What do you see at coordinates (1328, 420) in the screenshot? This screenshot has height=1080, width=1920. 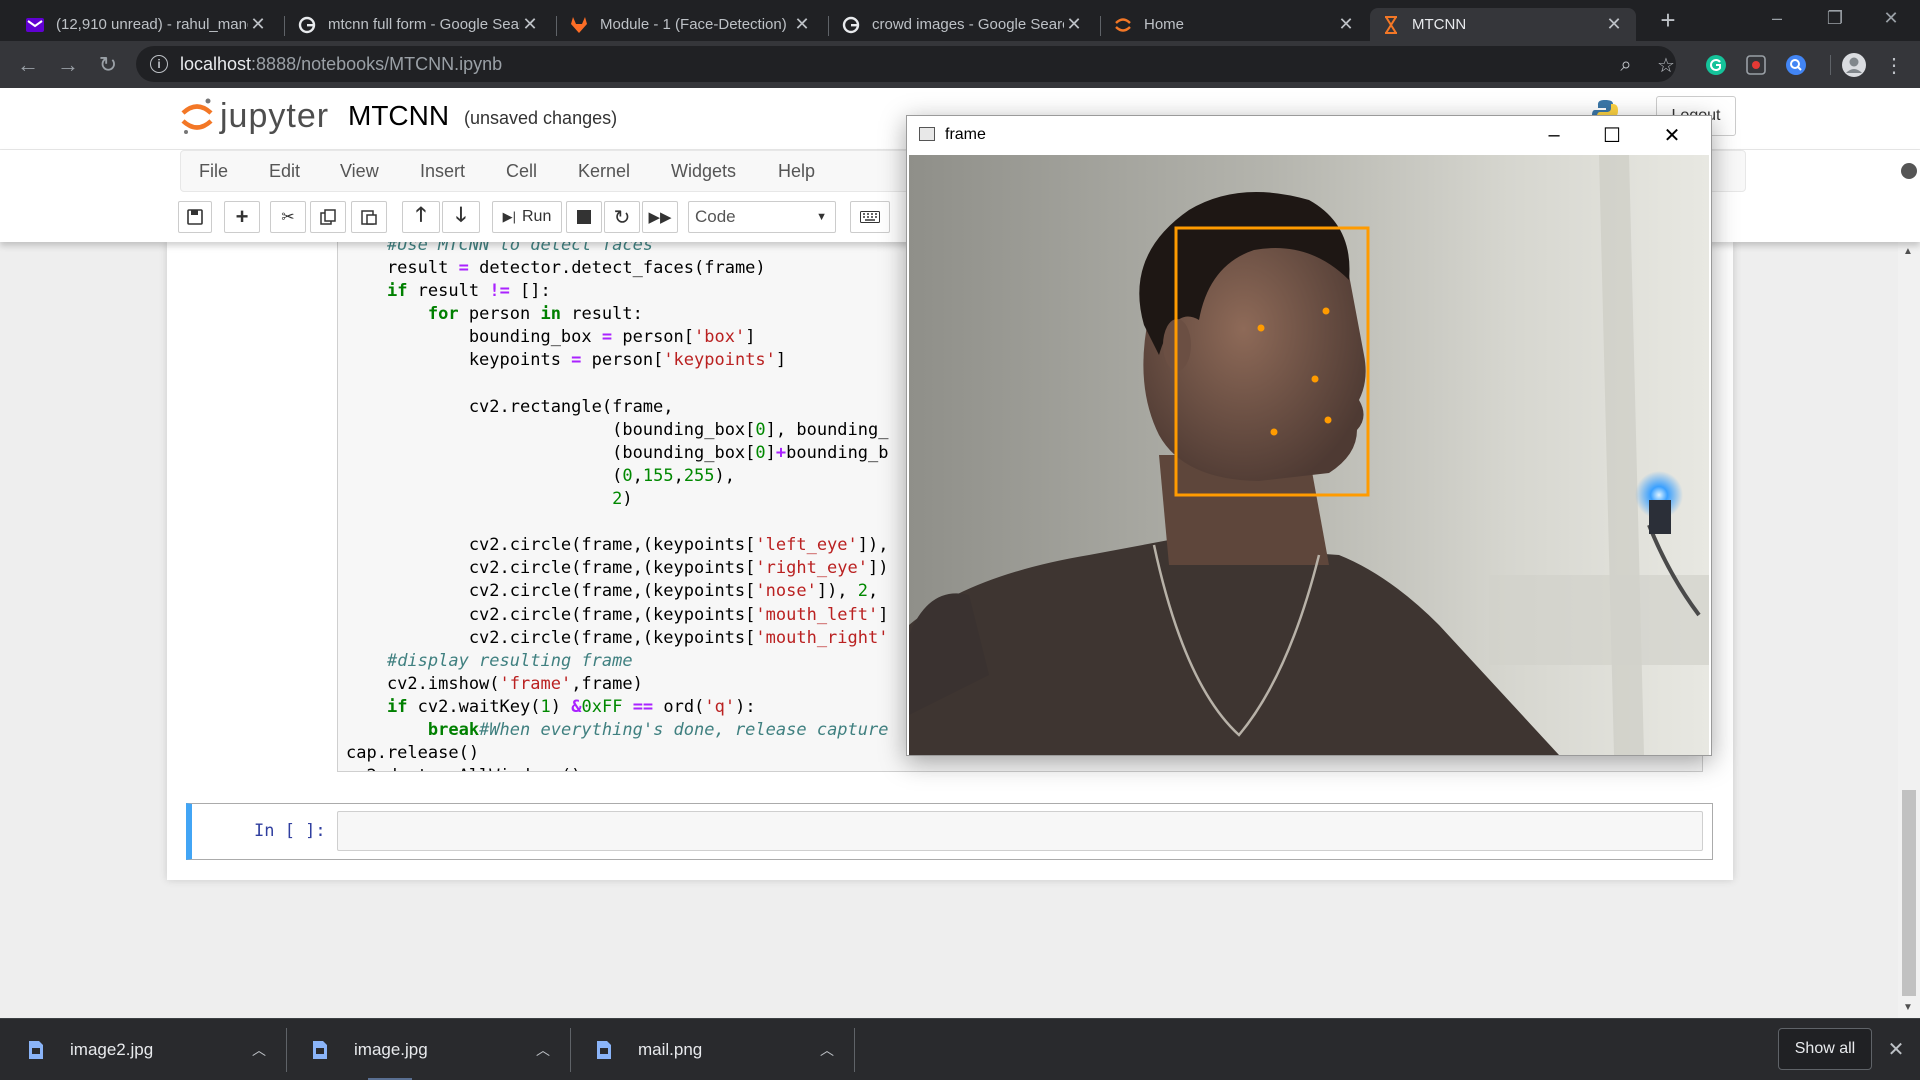 I see `mouth-right-keypoint` at bounding box center [1328, 420].